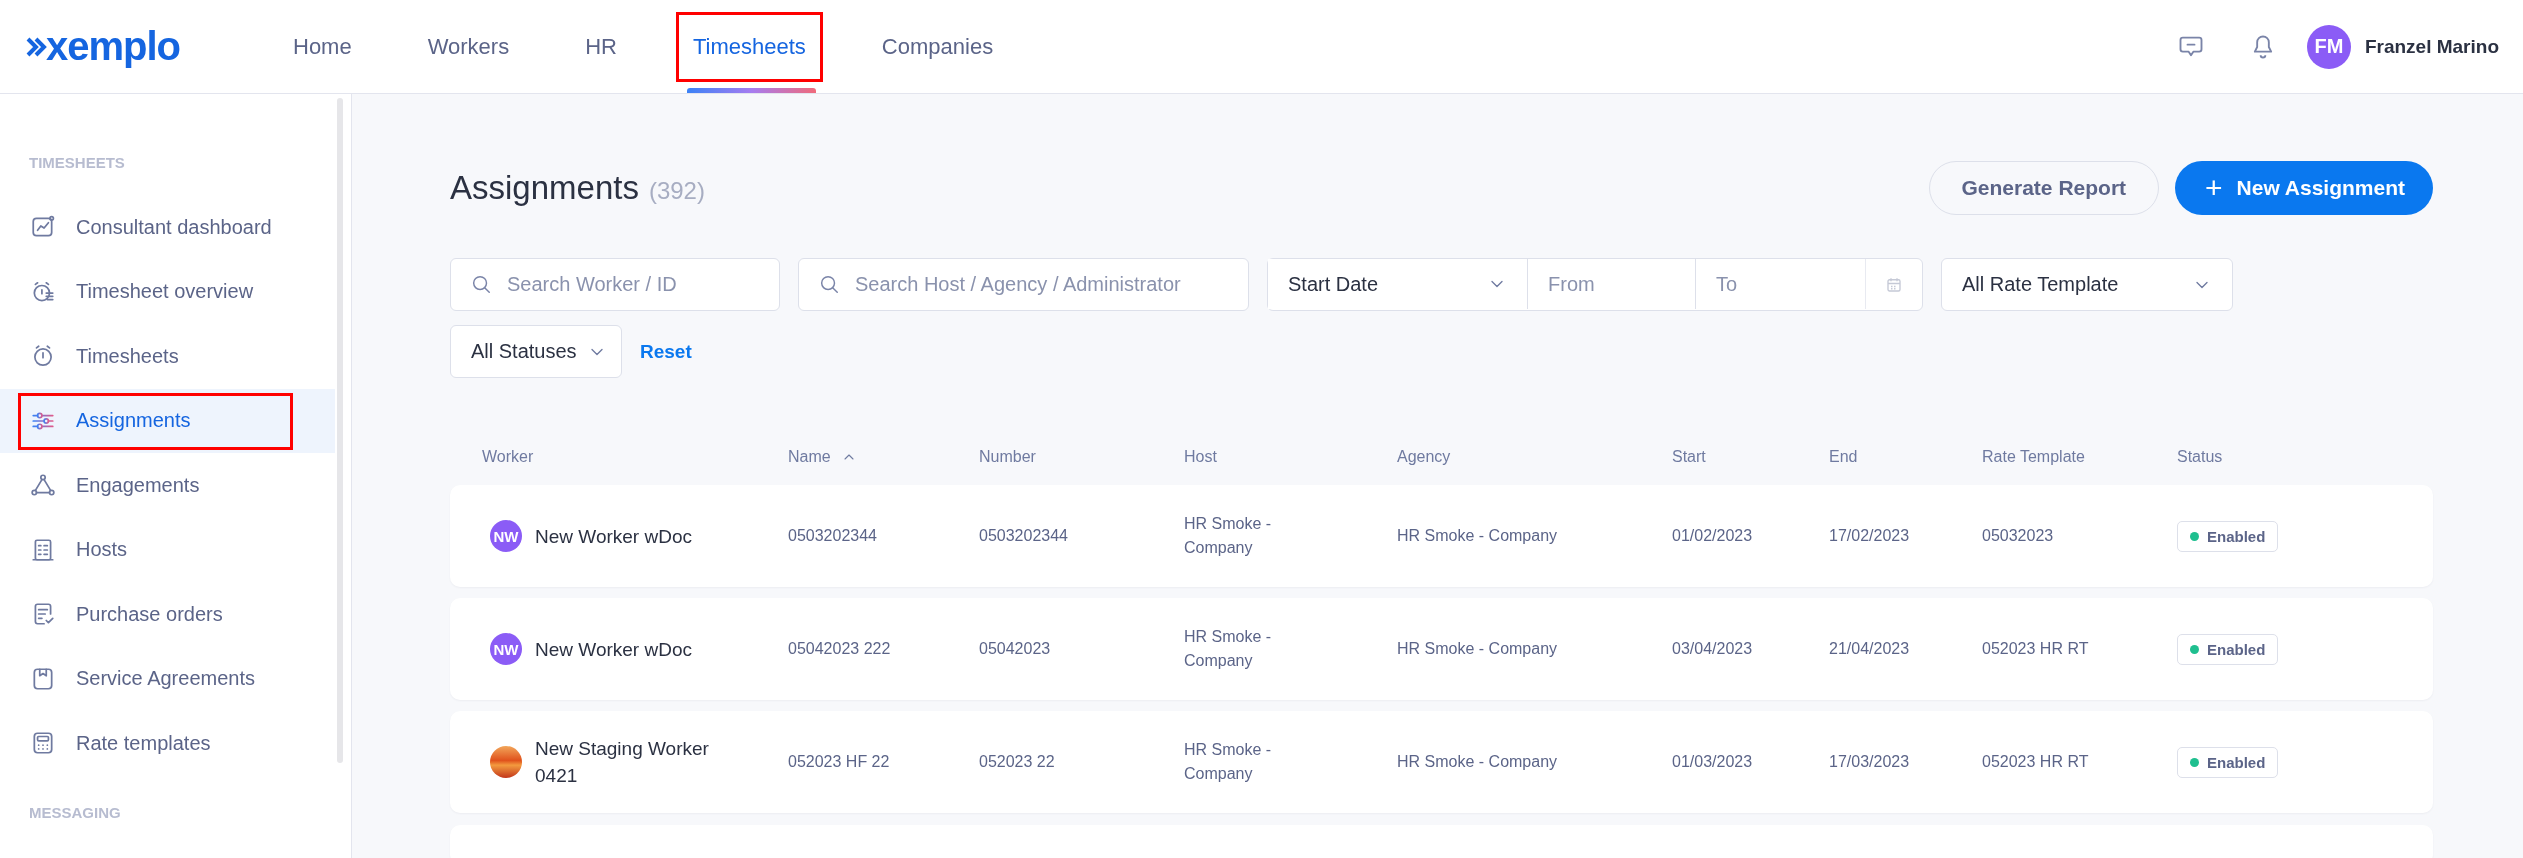 The height and width of the screenshot is (858, 2523). What do you see at coordinates (506, 762) in the screenshot?
I see `avatar-picture` at bounding box center [506, 762].